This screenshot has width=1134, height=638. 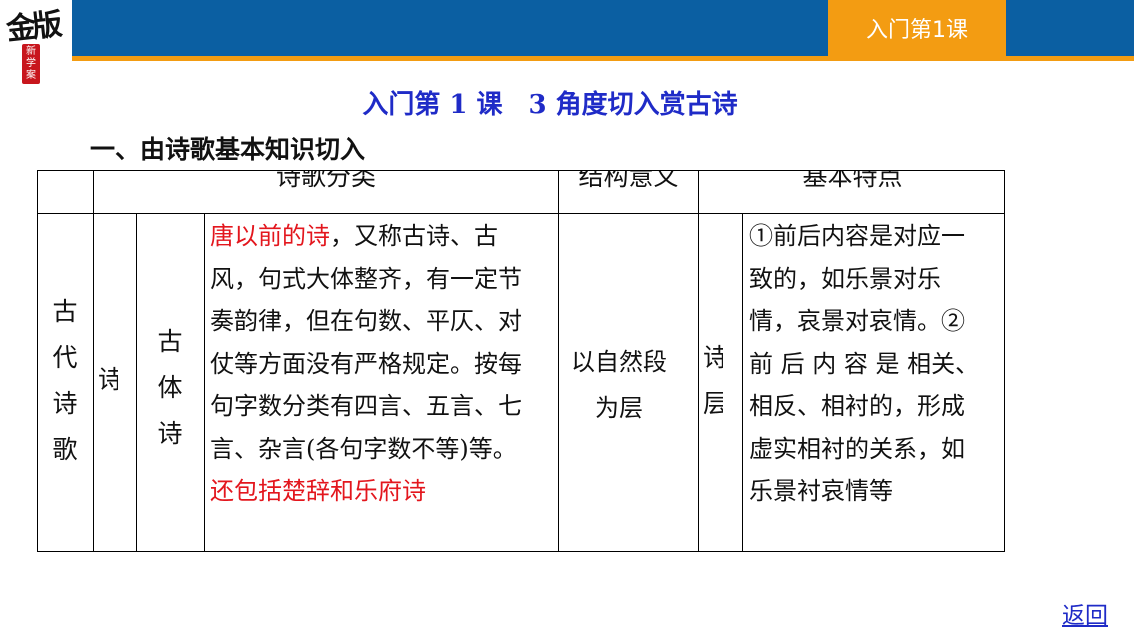 I want to click on lesson-tab: 入门第1课, so click(x=917, y=28).